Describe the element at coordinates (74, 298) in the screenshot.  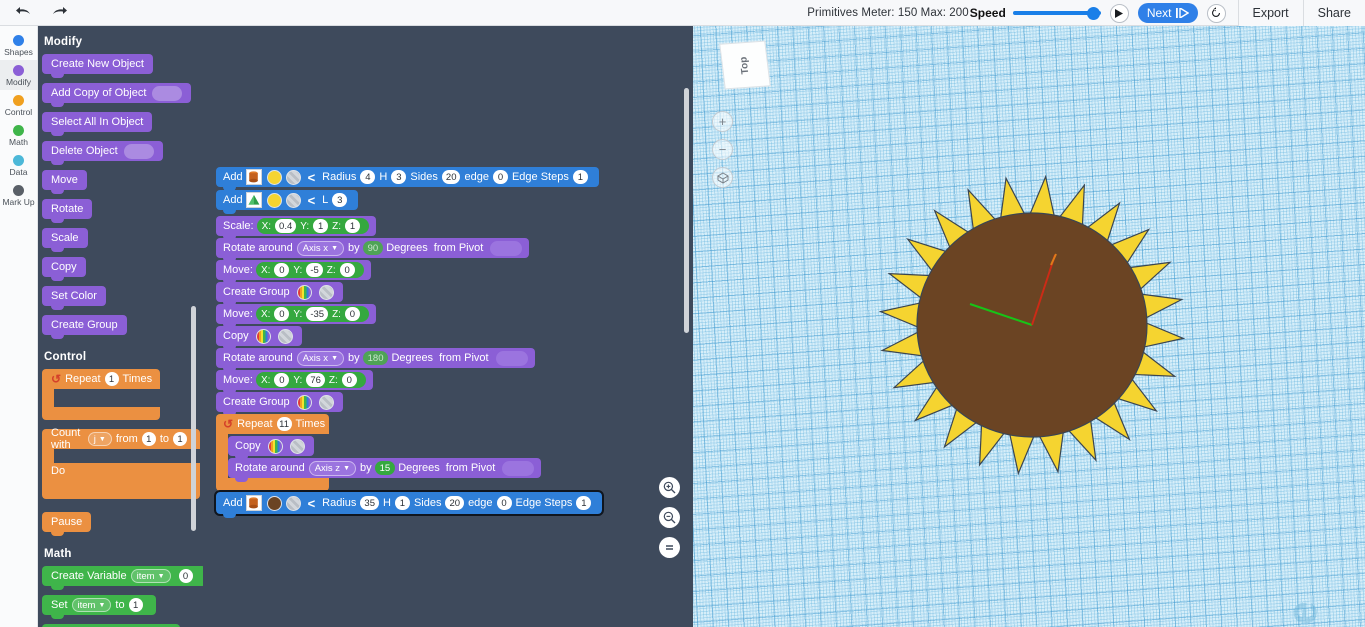
I see `palette-block-set-color: Set Color` at that location.